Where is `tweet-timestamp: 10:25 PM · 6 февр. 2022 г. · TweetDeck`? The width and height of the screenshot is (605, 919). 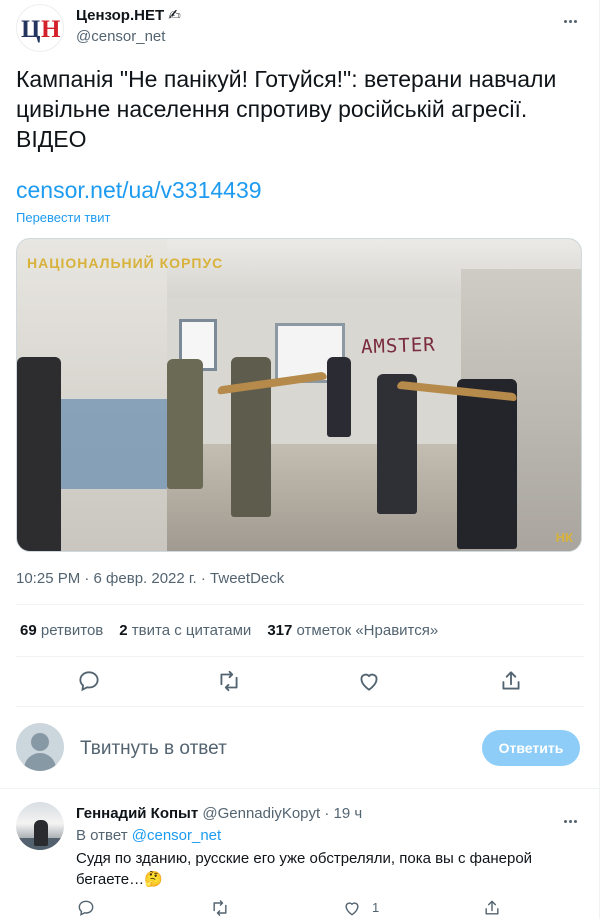 tweet-timestamp: 10:25 PM · 6 февр. 2022 г. · TweetDeck is located at coordinates (150, 578).